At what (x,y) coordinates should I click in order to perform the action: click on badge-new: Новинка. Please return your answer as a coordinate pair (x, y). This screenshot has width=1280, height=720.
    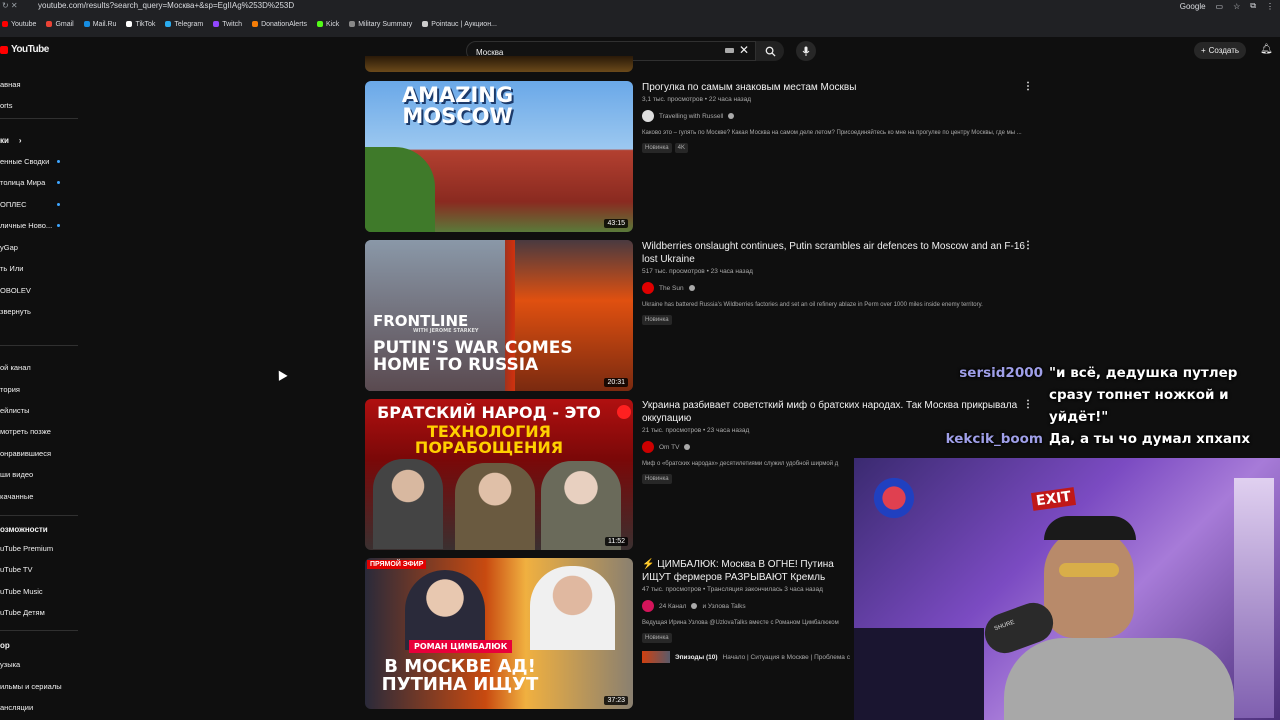
    Looking at the image, I should click on (657, 320).